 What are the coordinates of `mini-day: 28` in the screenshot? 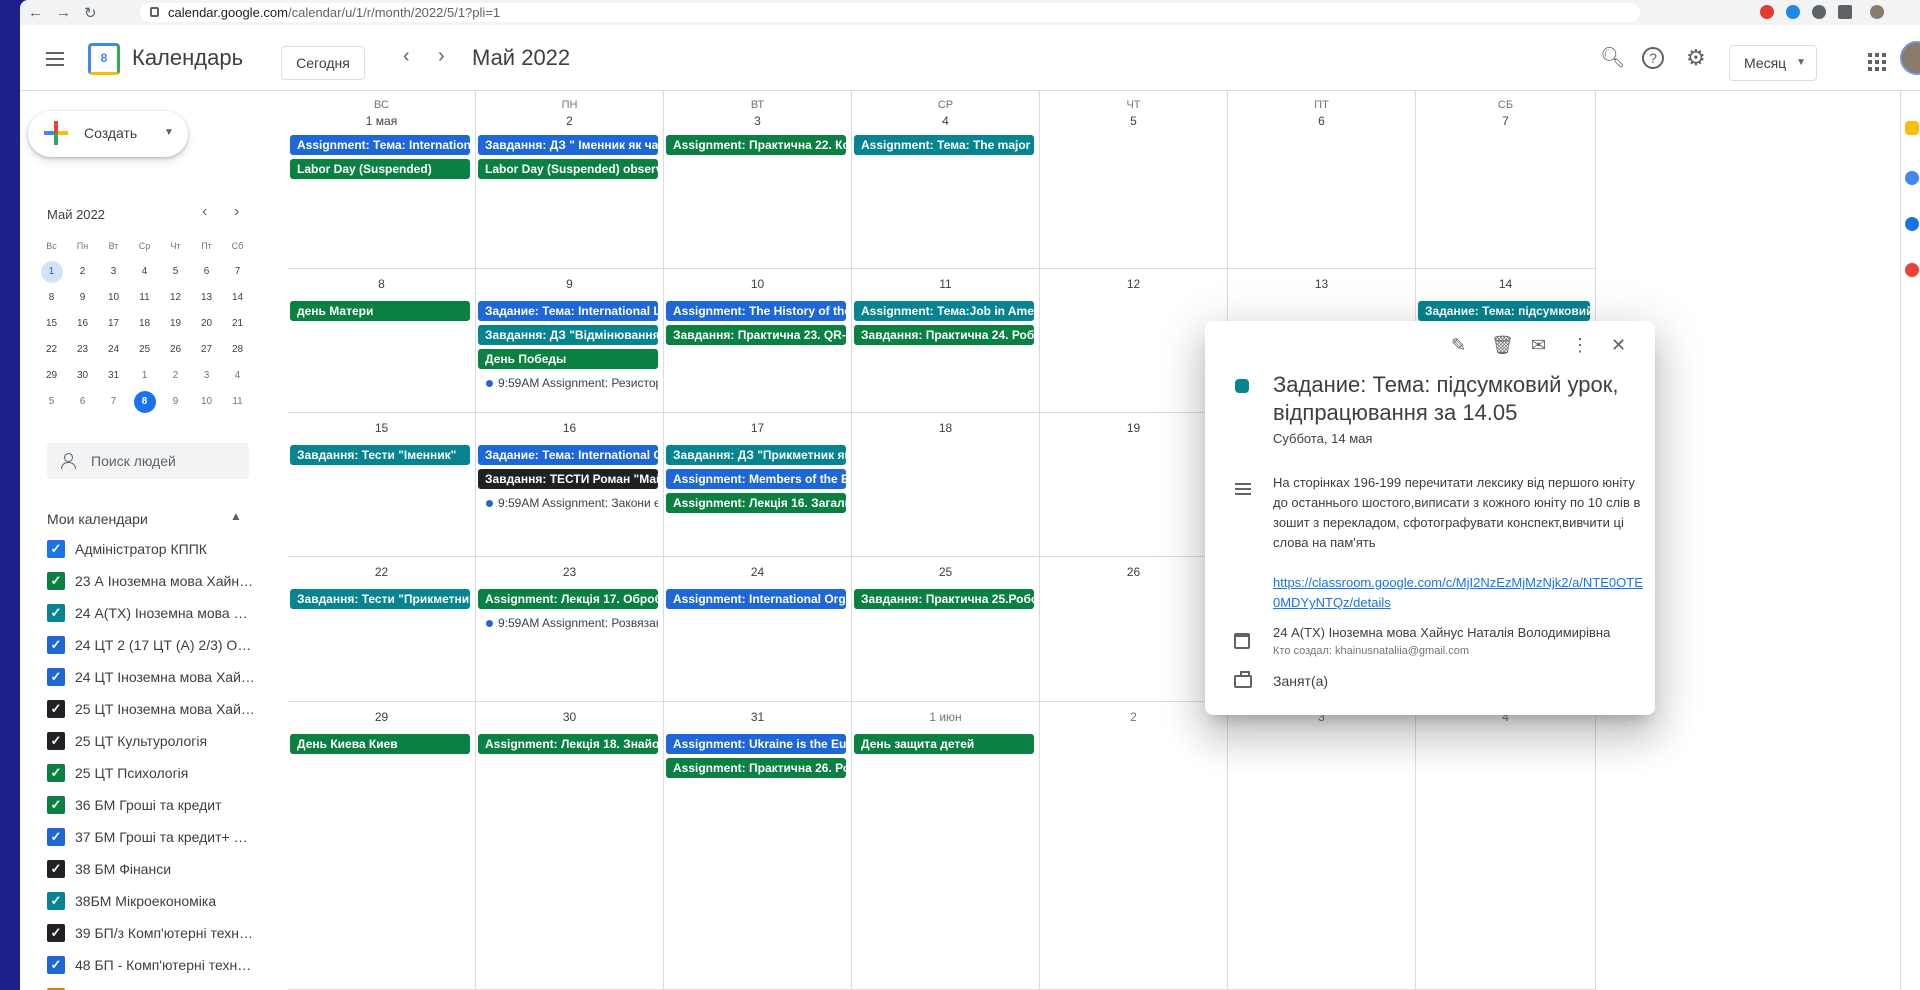 It's located at (237, 352).